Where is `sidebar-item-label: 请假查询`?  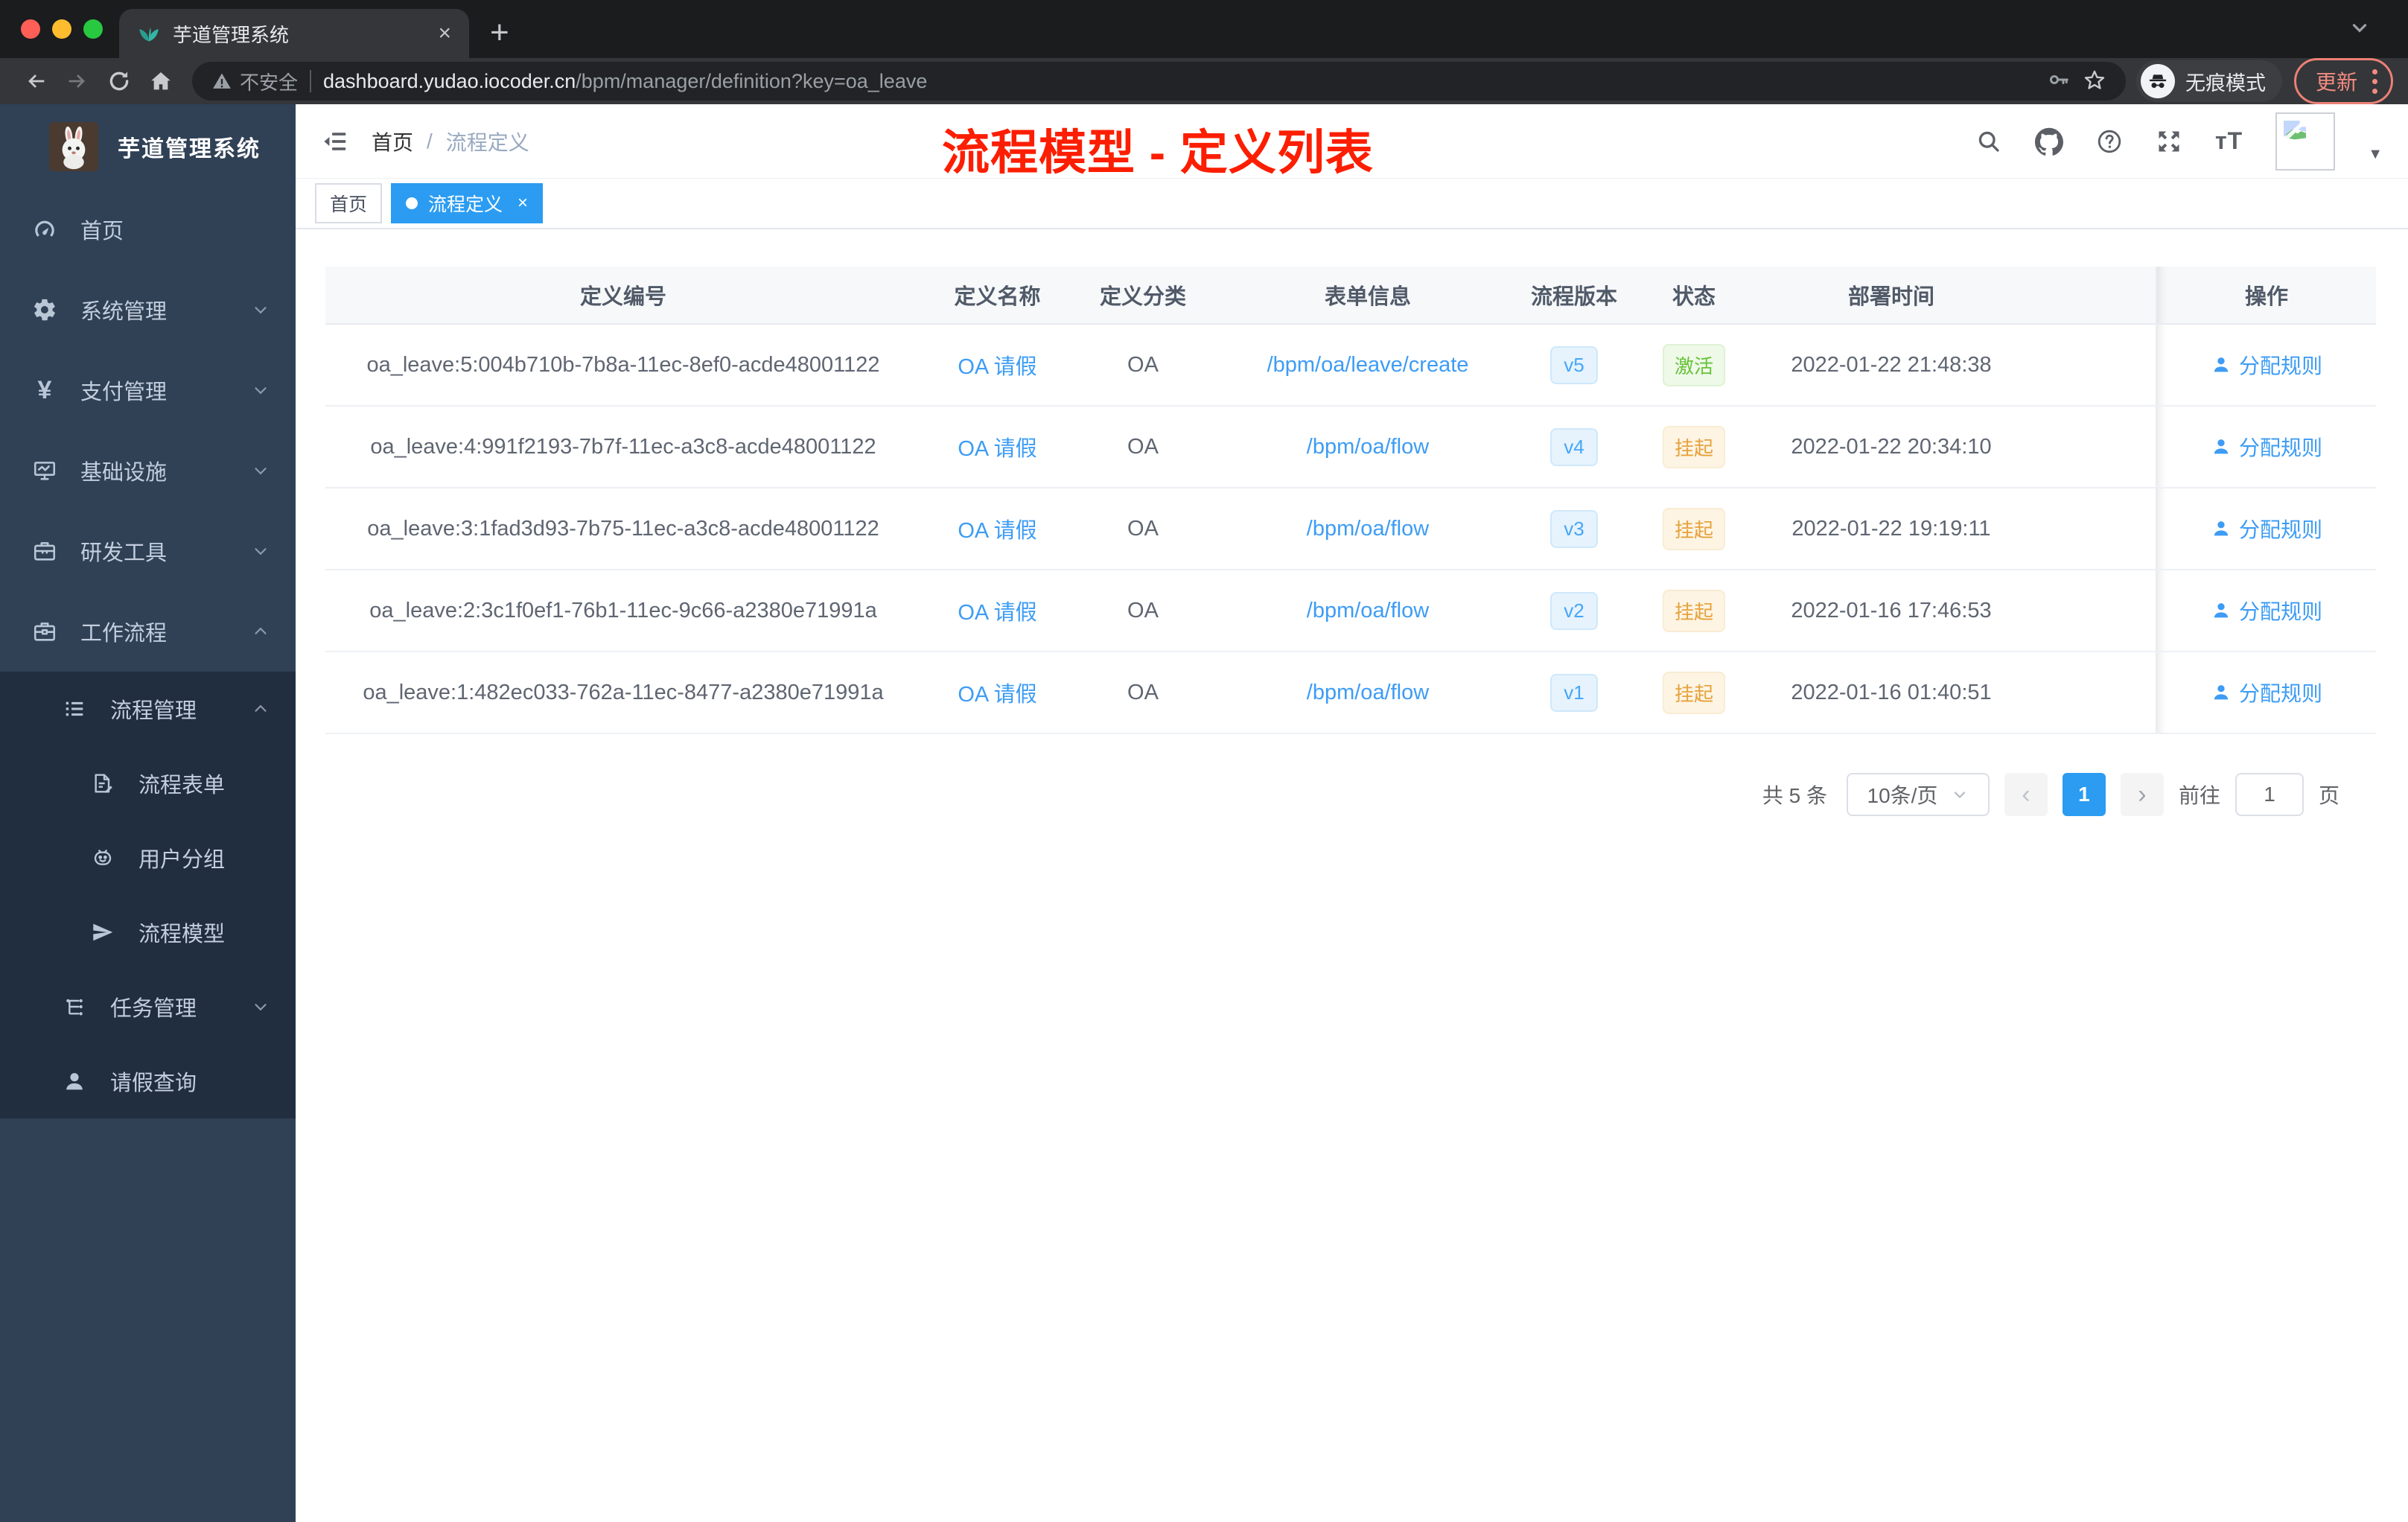 sidebar-item-label: 请假查询 is located at coordinates (153, 1083).